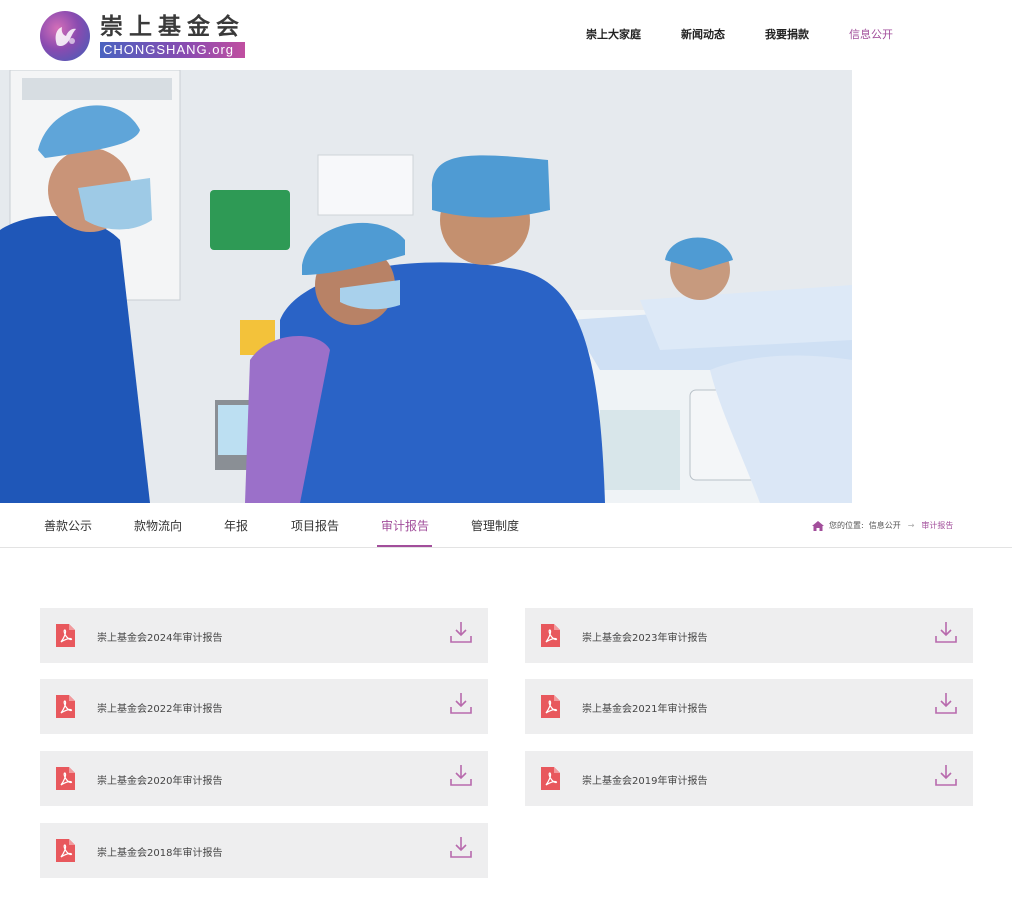  Describe the element at coordinates (160, 709) in the screenshot. I see `report-title: 崇上基金会2022年审计报告` at that location.